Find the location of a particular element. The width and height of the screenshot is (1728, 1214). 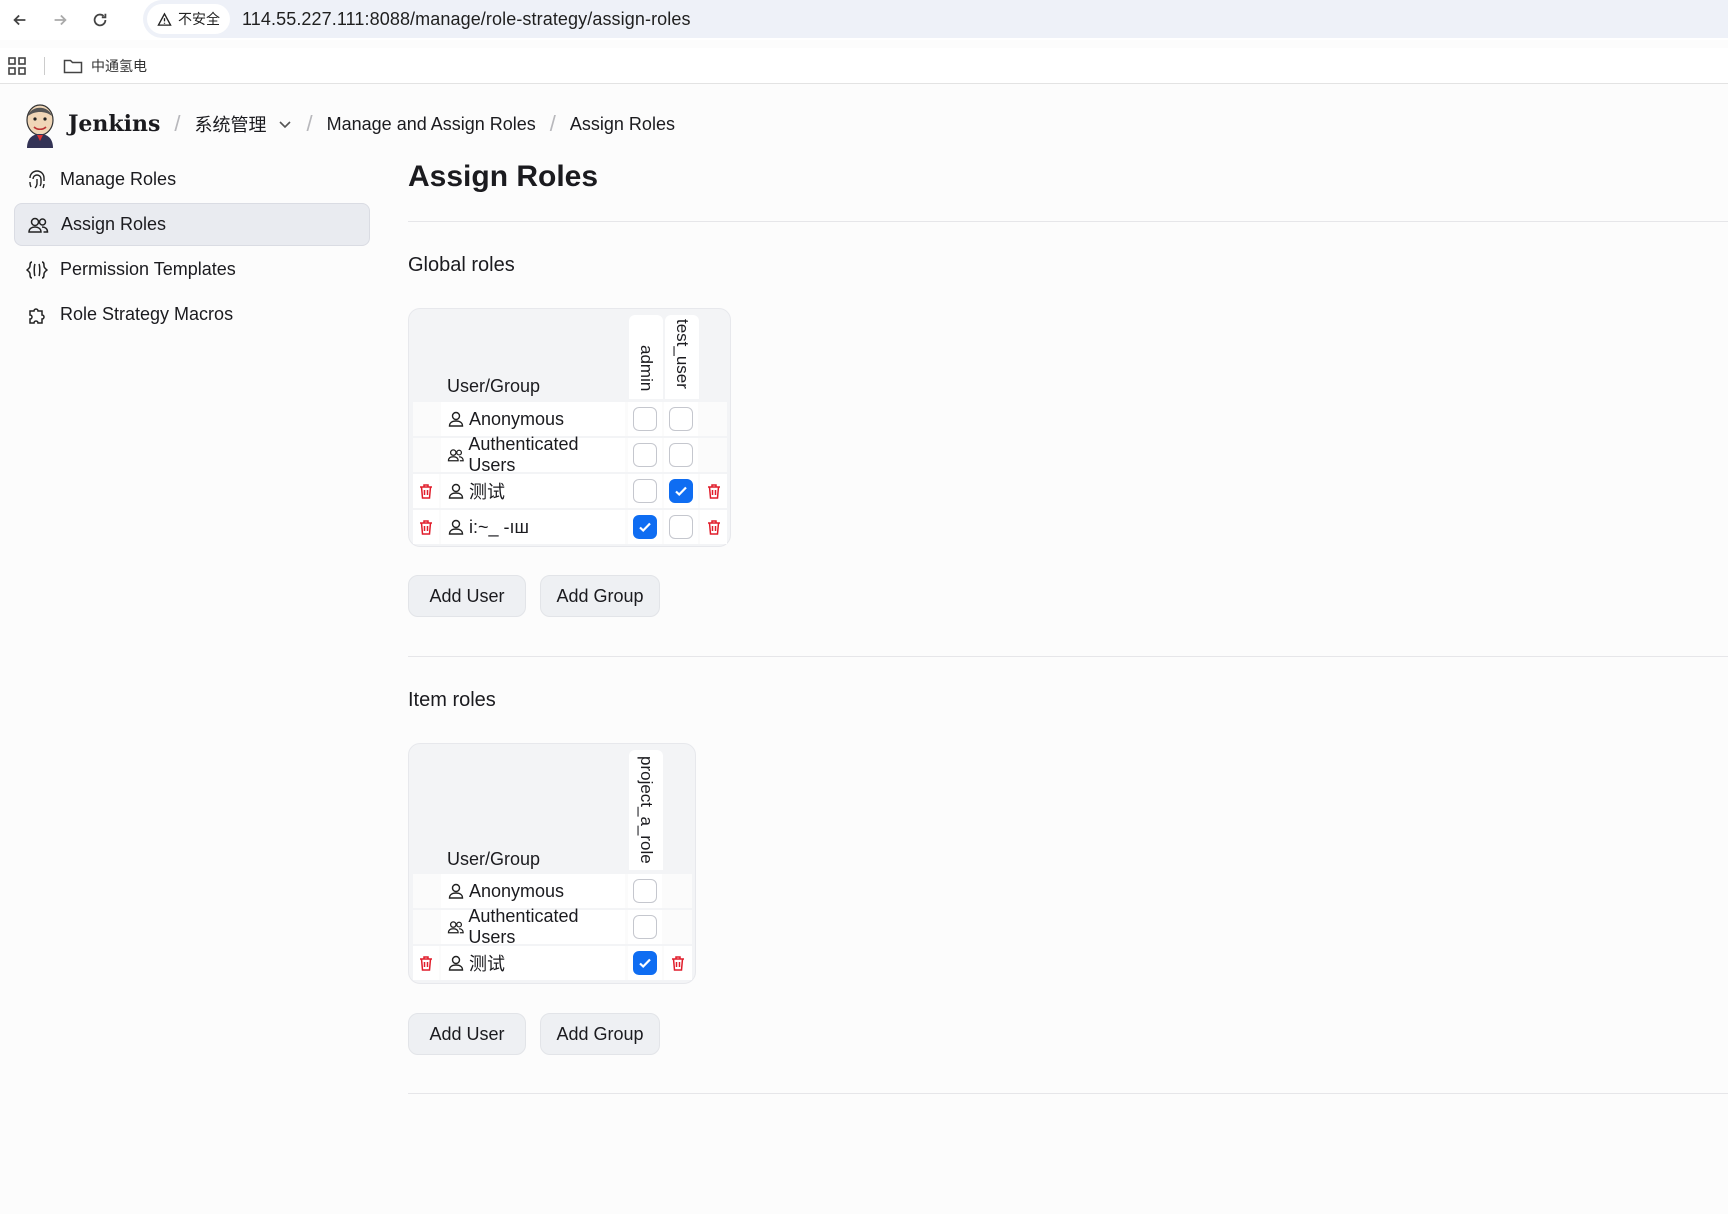

arrow-right-icon is located at coordinates (60, 20).